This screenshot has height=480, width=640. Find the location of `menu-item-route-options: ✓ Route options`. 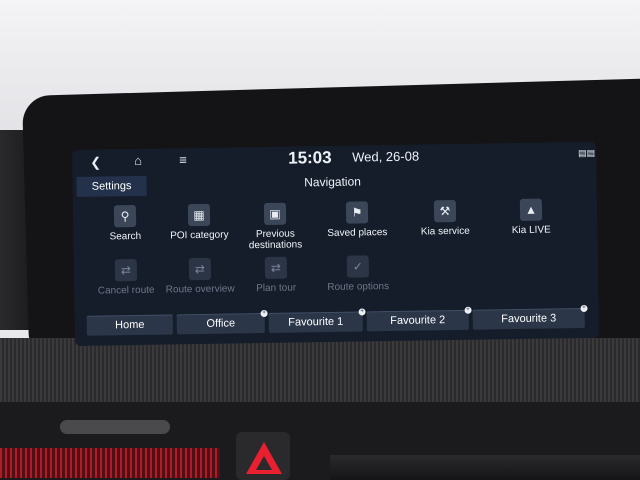

menu-item-route-options: ✓ Route options is located at coordinates (358, 274).